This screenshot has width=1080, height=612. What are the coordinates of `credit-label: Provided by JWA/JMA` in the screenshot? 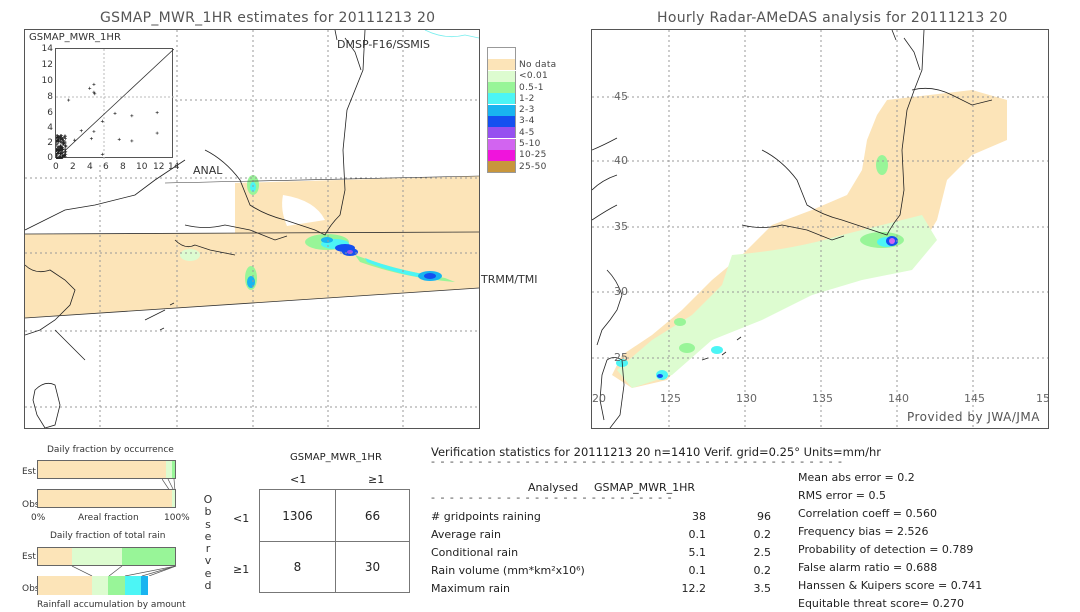 It's located at (973, 417).